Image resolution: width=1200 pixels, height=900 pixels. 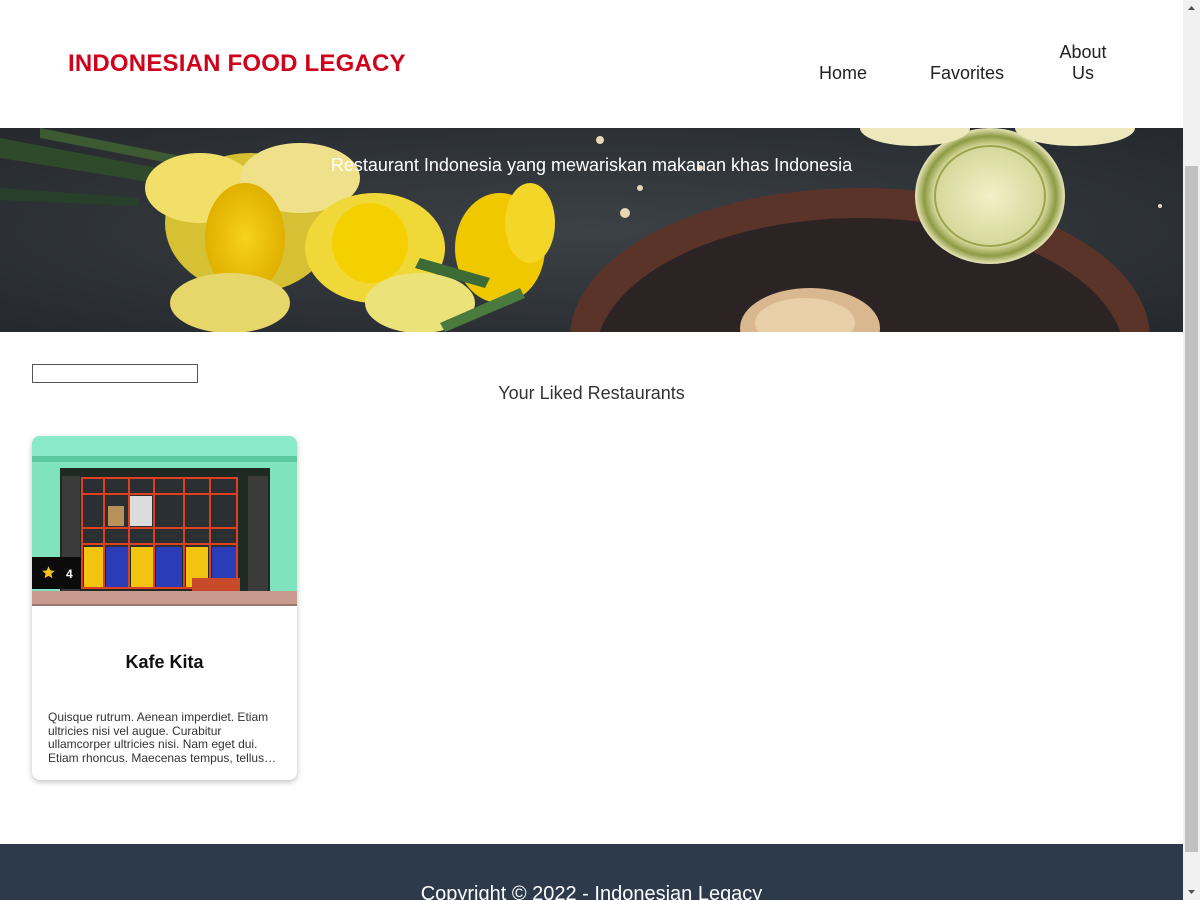 I want to click on nav-about-line2: Us, so click(x=1083, y=73).